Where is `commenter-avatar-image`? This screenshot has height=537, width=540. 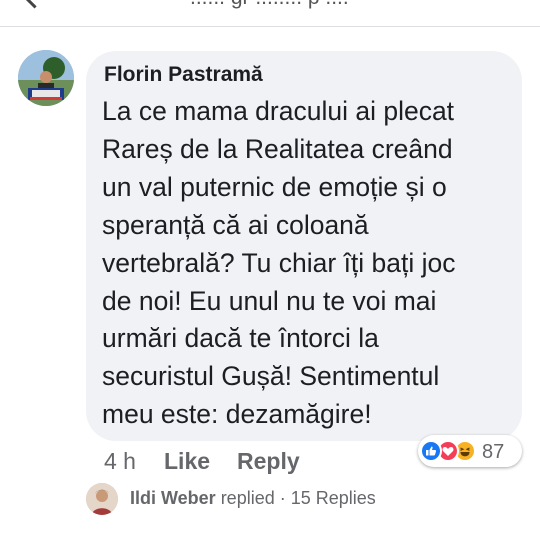 commenter-avatar-image is located at coordinates (46, 78).